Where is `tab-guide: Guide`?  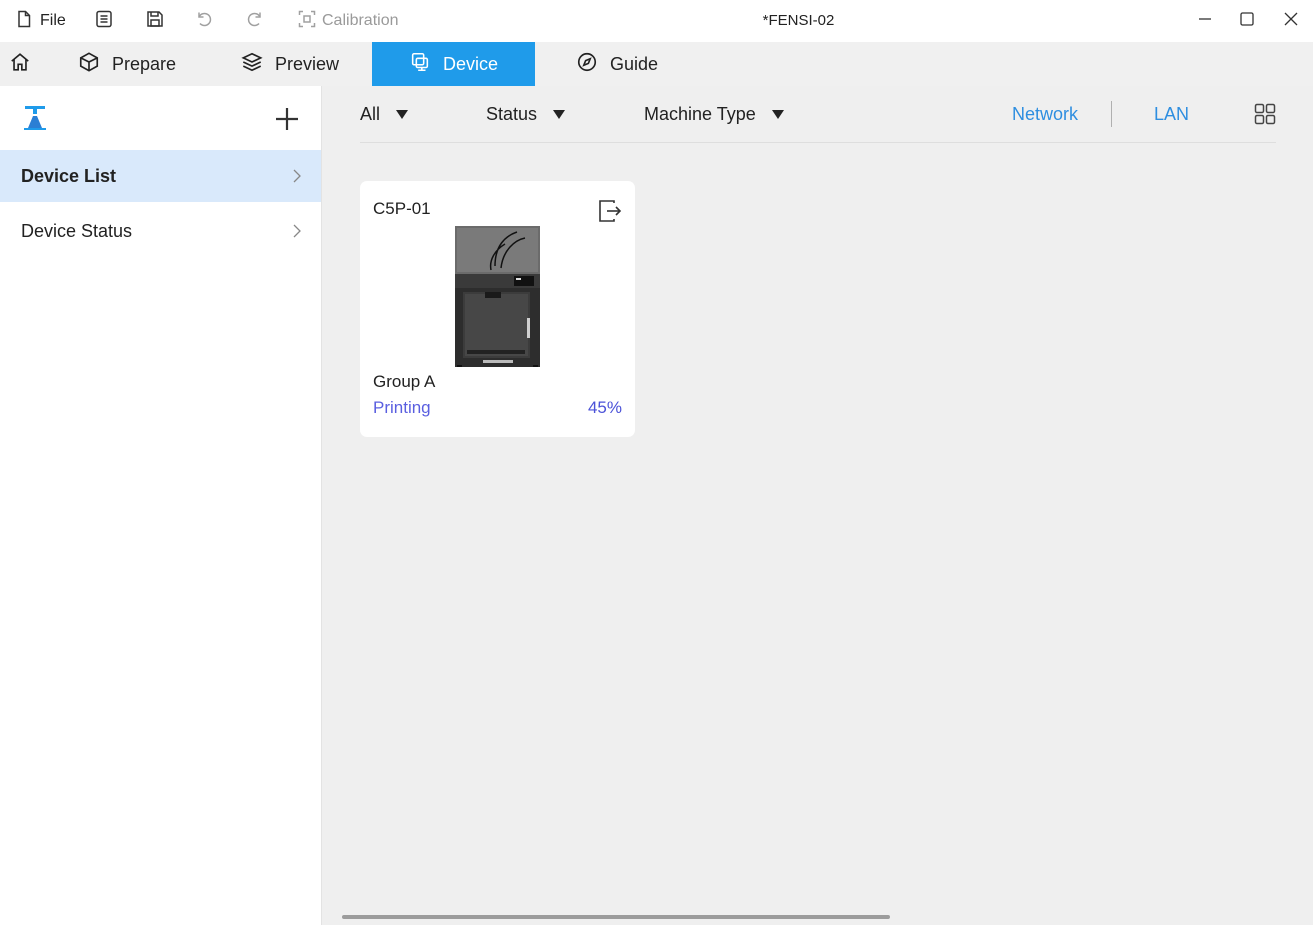
tab-guide: Guide is located at coordinates (617, 64).